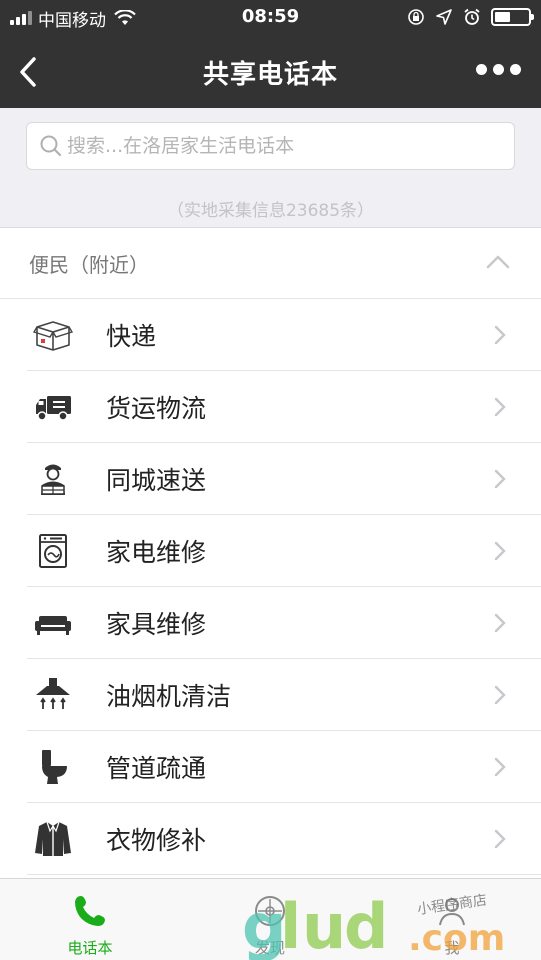 The height and width of the screenshot is (960, 541). What do you see at coordinates (284, 479) in the screenshot?
I see `list-item-same-city-delivery: 同城速送` at bounding box center [284, 479].